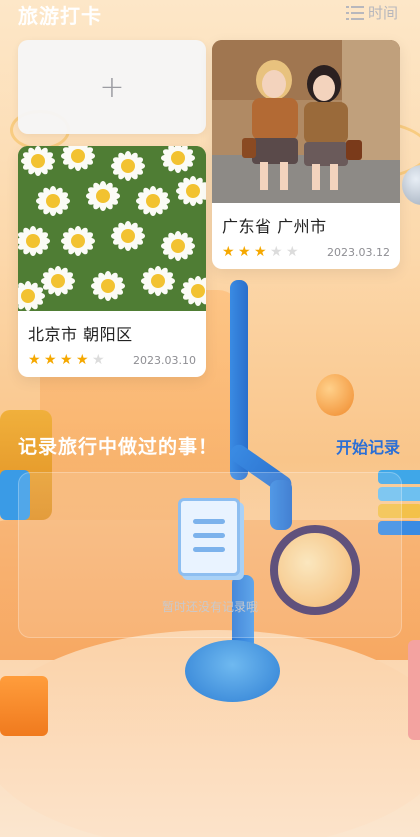 This screenshot has height=837, width=420. What do you see at coordinates (60, 16) in the screenshot?
I see `page-title: 旅游打卡` at bounding box center [60, 16].